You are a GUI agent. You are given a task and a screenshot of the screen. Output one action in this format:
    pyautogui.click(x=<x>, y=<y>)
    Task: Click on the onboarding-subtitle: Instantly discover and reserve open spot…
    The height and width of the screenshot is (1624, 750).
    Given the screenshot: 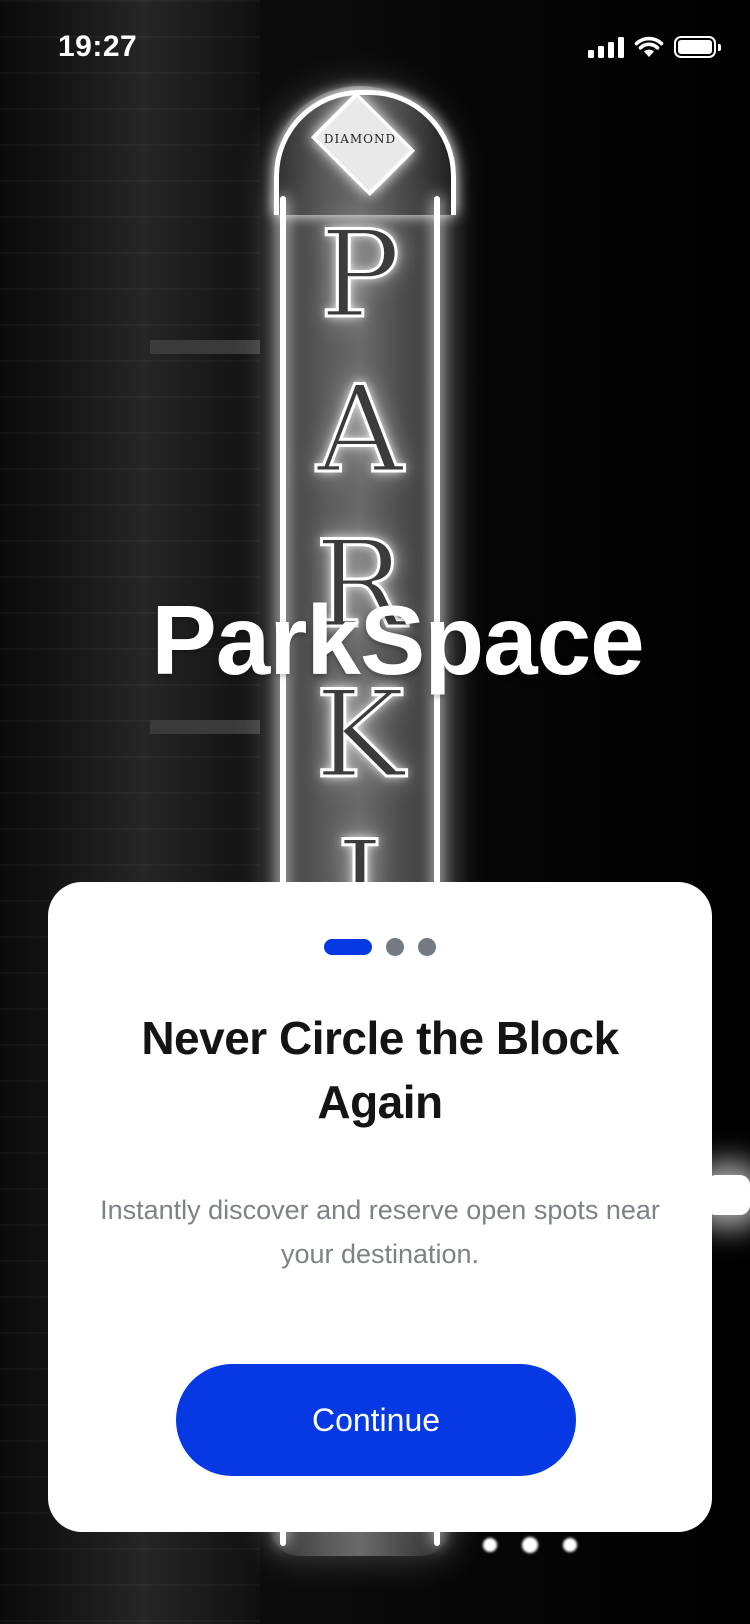 What is the action you would take?
    pyautogui.click(x=380, y=1232)
    